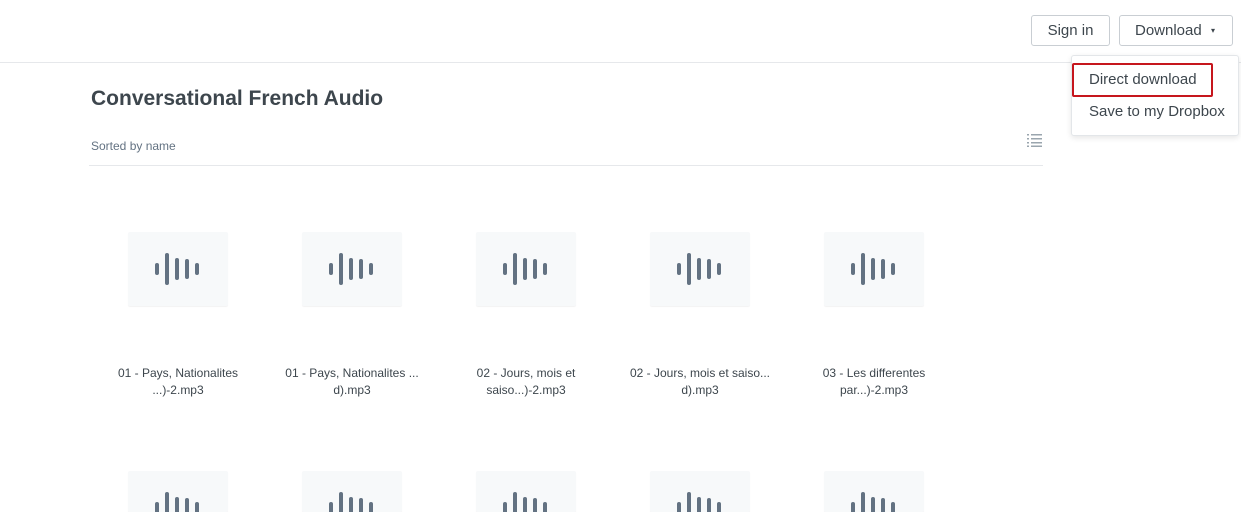 This screenshot has height=512, width=1241. I want to click on folder-title: Conversational French Audio, so click(237, 98).